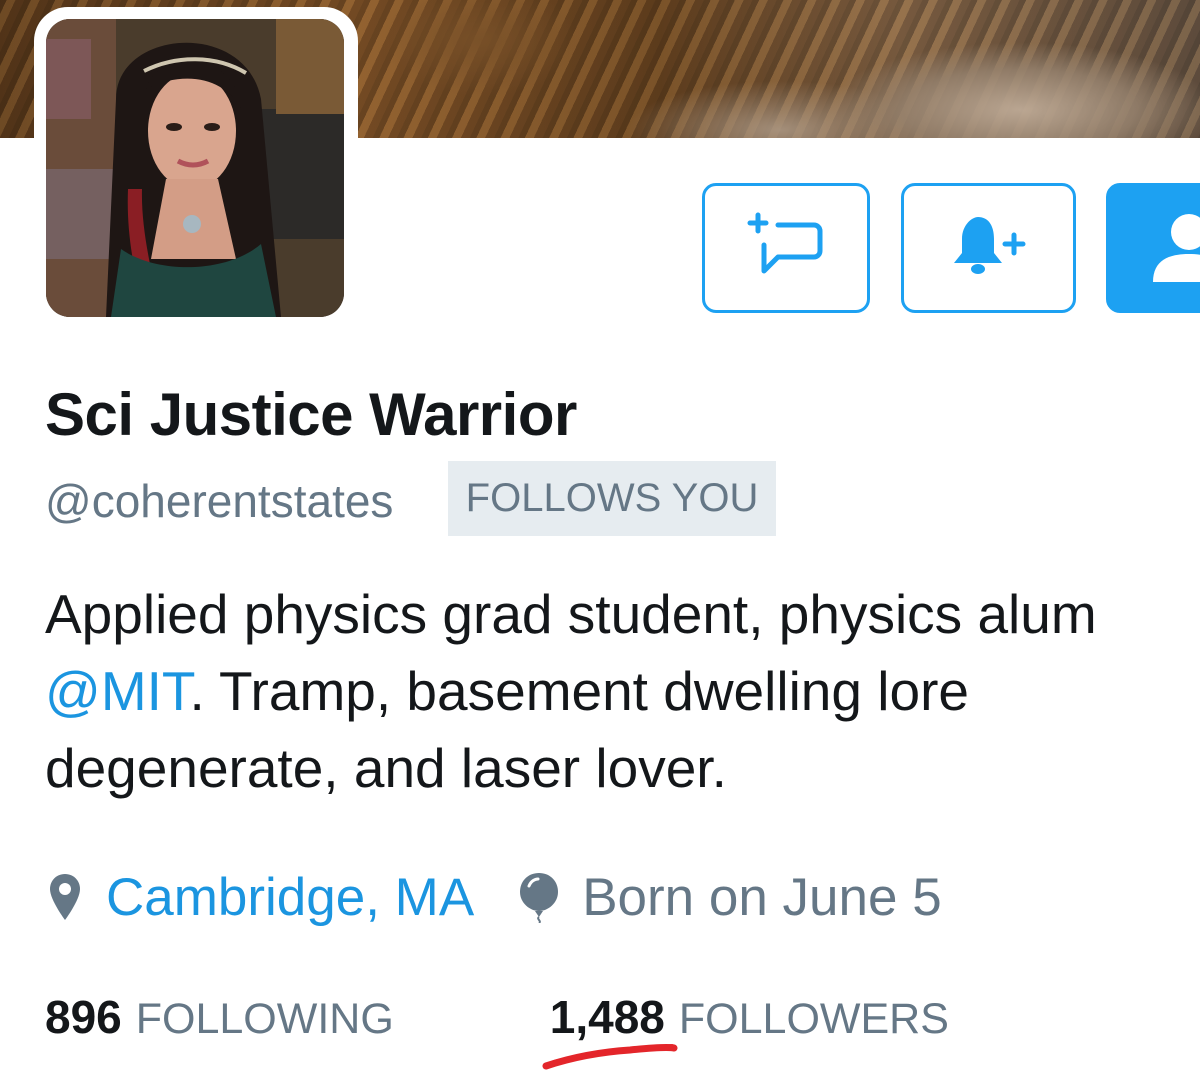 The width and height of the screenshot is (1200, 1081). Describe the element at coordinates (290, 897) in the screenshot. I see `location-link: Cambridge, MA` at that location.